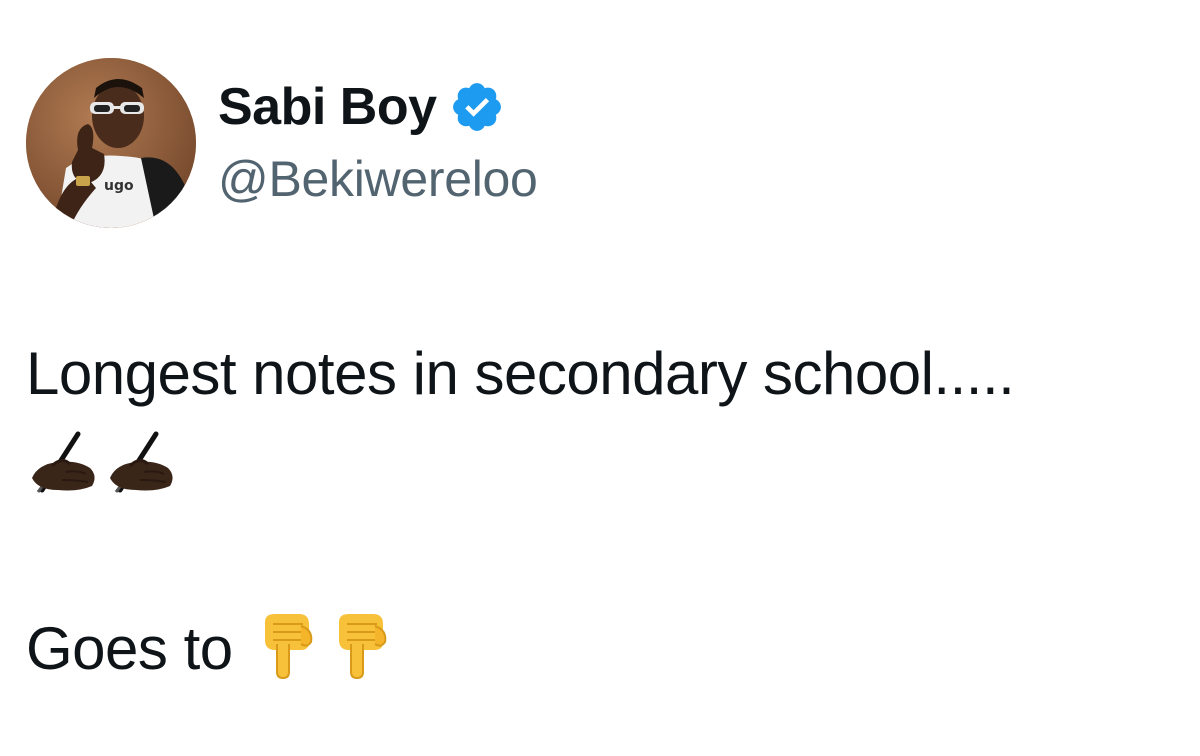  Describe the element at coordinates (327, 107) in the screenshot. I see `author-display-name: Sabi Boy` at that location.